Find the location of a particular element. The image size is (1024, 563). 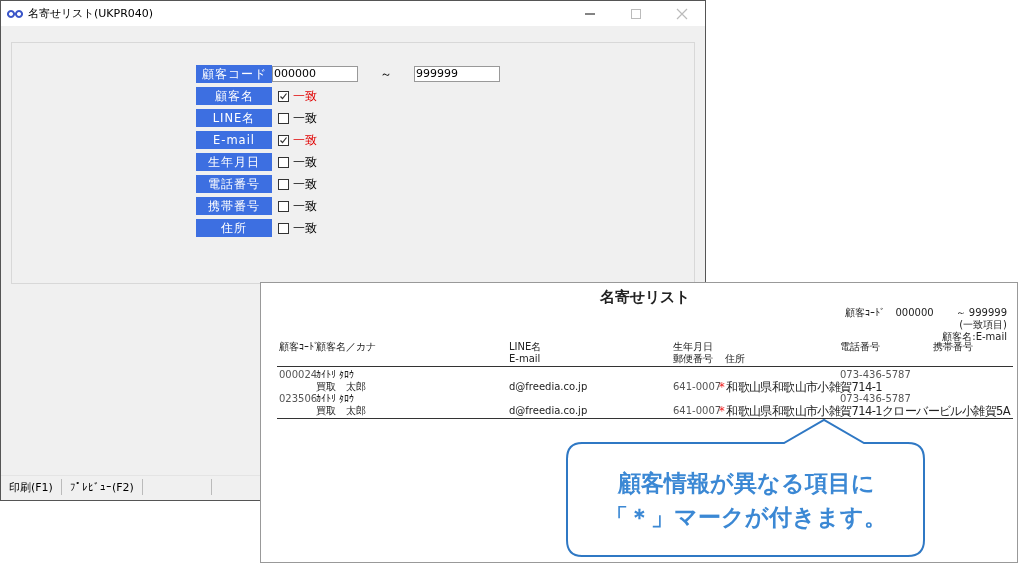

table-cell: 000024 is located at coordinates (298, 375).